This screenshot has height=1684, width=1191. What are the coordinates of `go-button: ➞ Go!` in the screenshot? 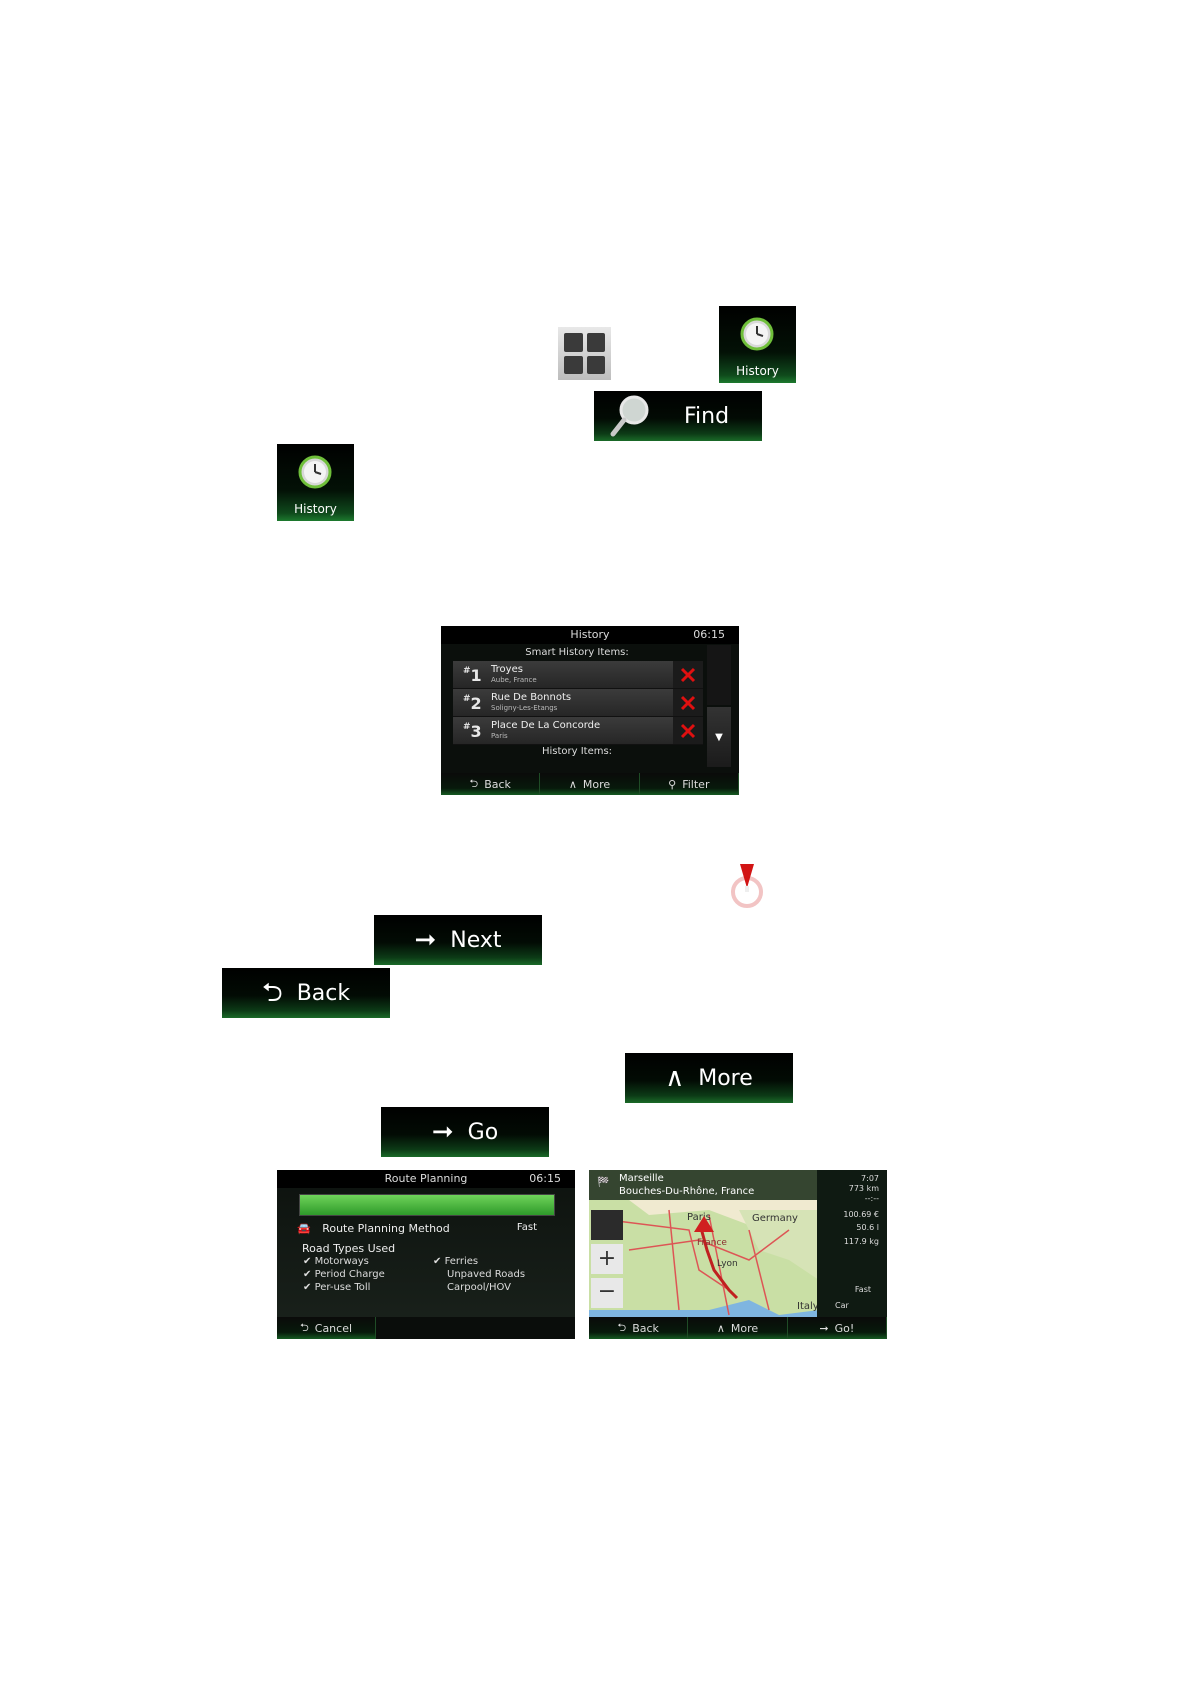 It's located at (837, 1328).